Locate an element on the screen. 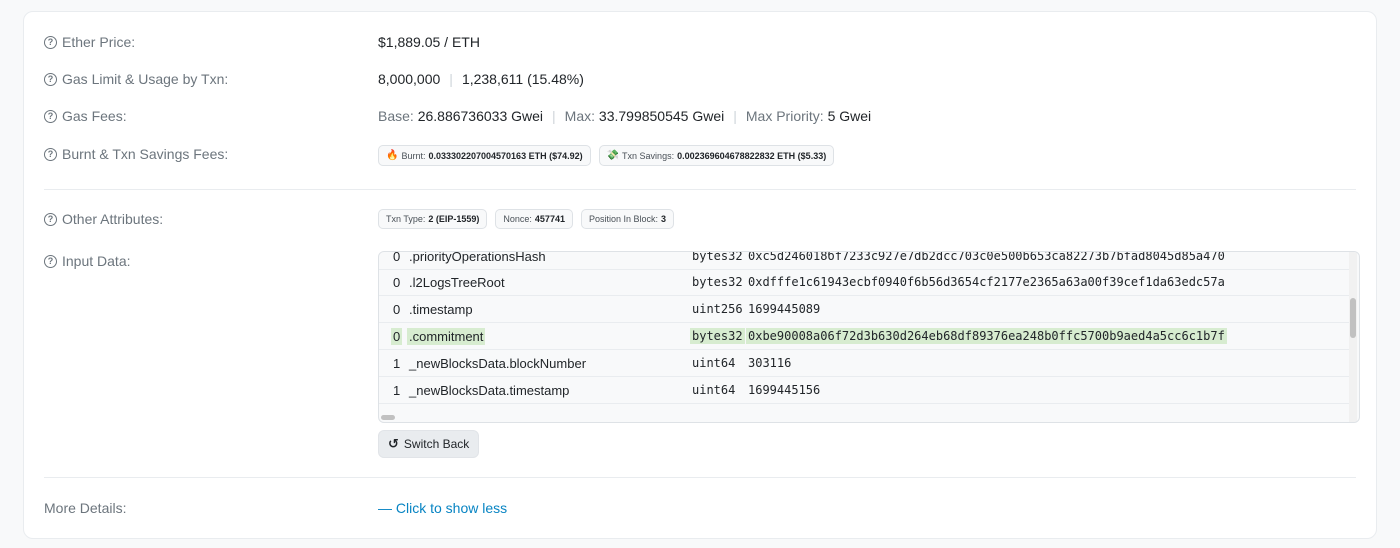 The image size is (1400, 548). gas-fees-label-wrap: ? Gas Fees: is located at coordinates (204, 116).